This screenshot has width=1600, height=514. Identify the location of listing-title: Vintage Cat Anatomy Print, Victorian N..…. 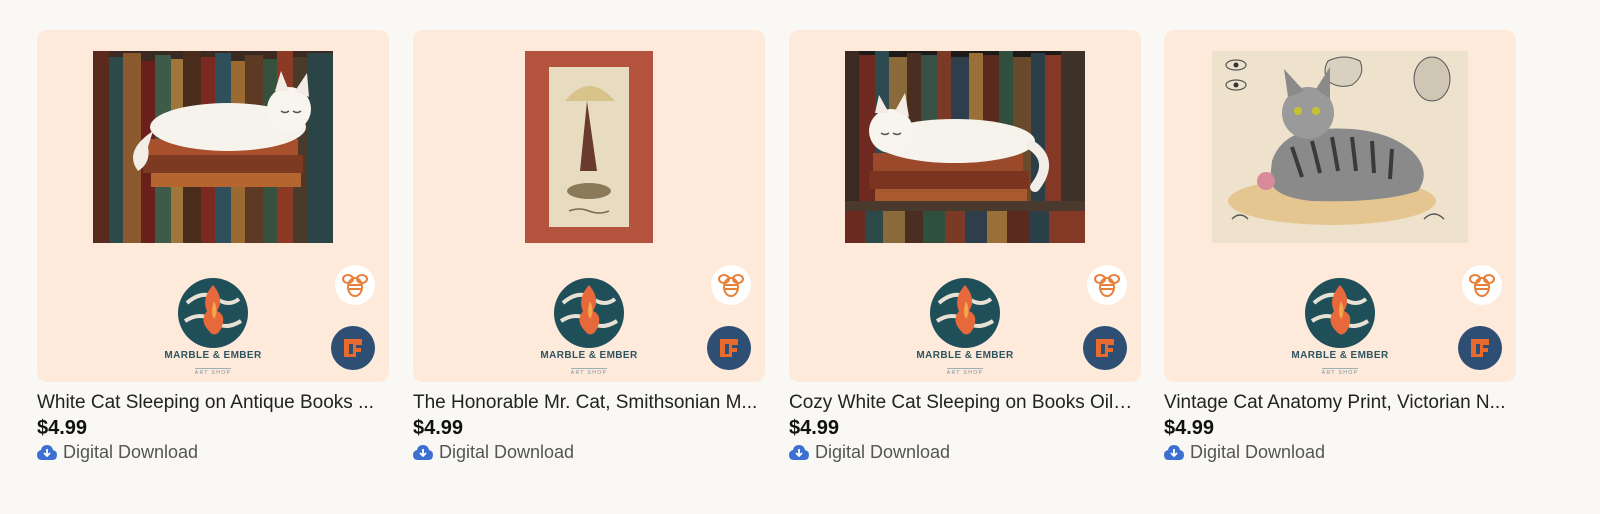
(1336, 403).